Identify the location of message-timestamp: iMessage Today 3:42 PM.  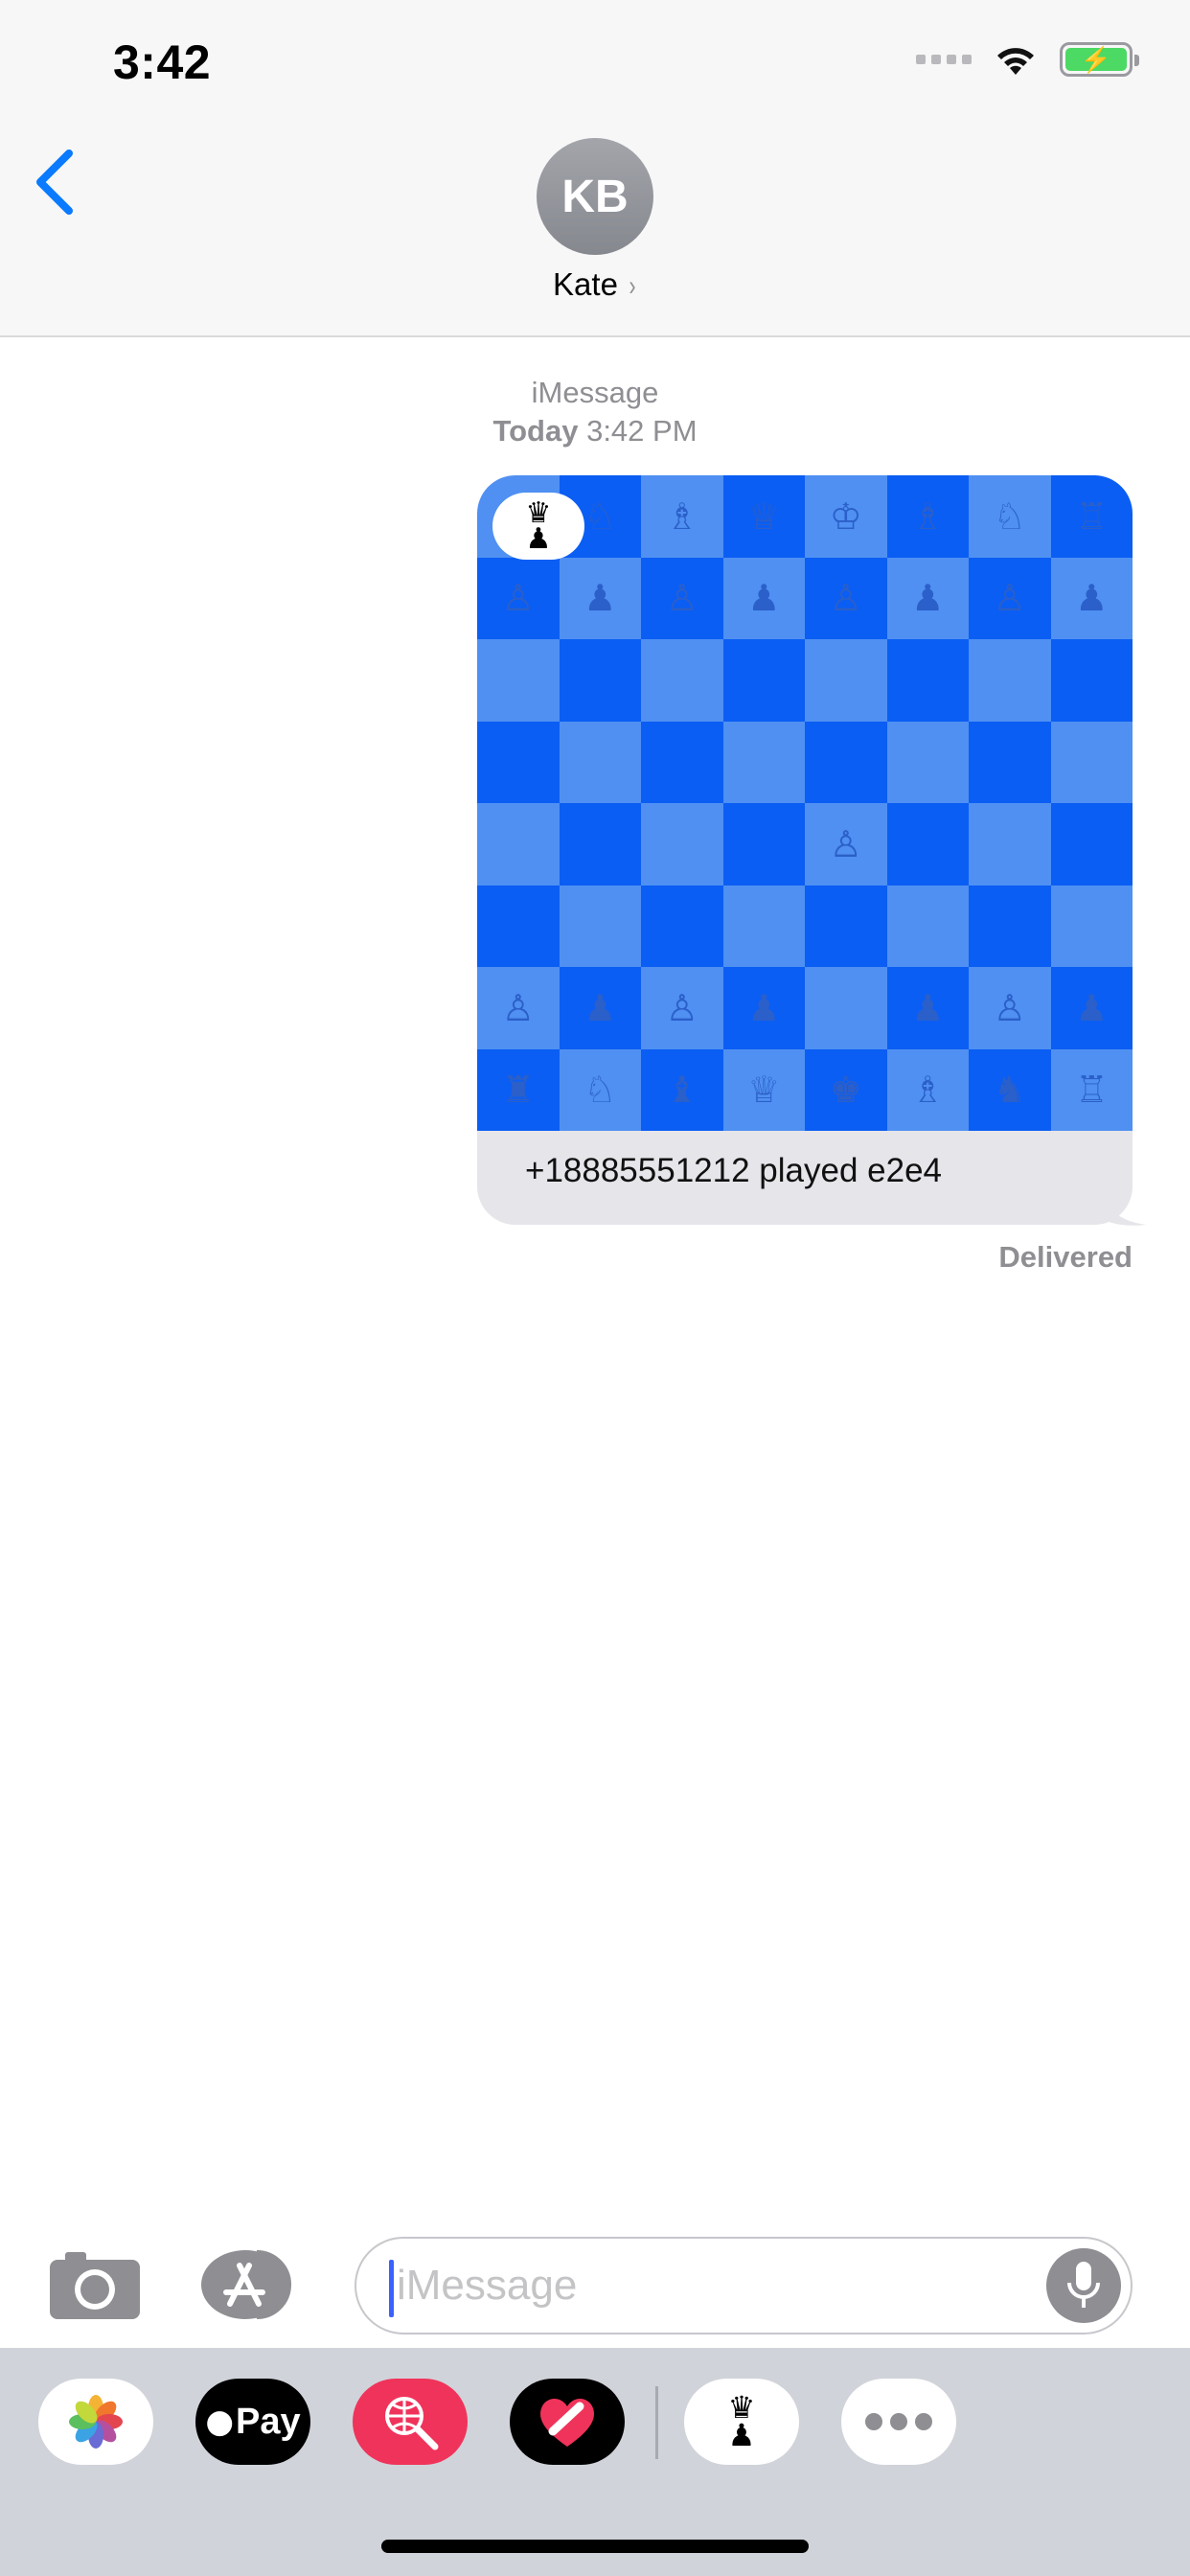
(595, 412).